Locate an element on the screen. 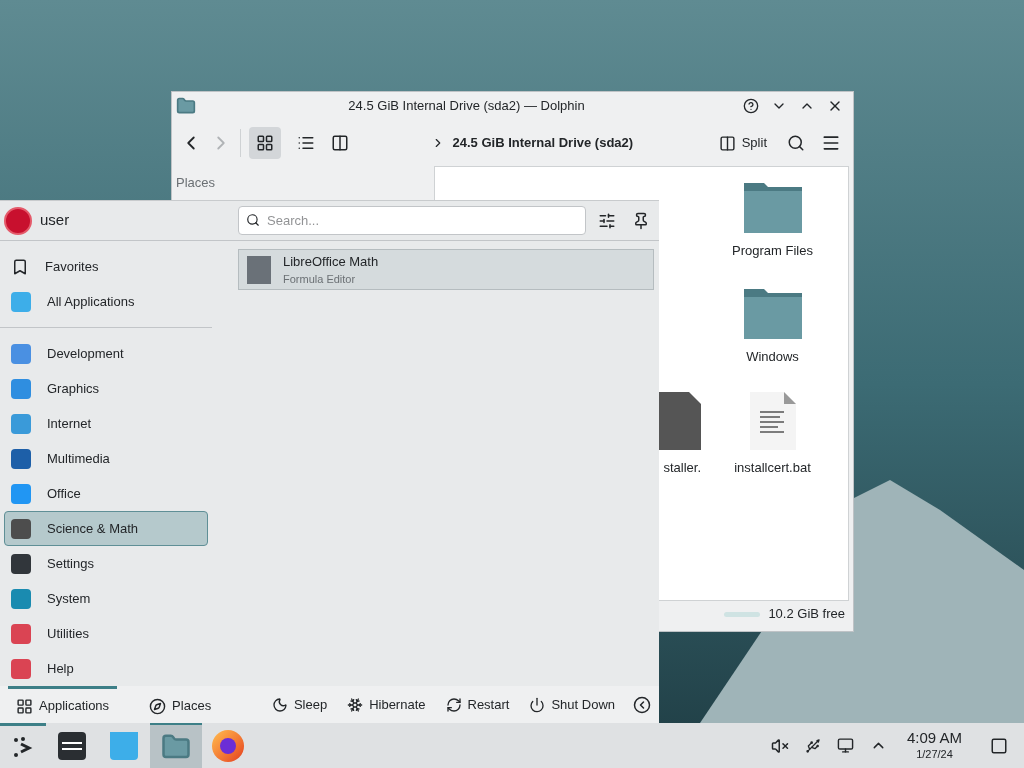 The image size is (1024, 768). restart-icon is located at coordinates (453, 704).